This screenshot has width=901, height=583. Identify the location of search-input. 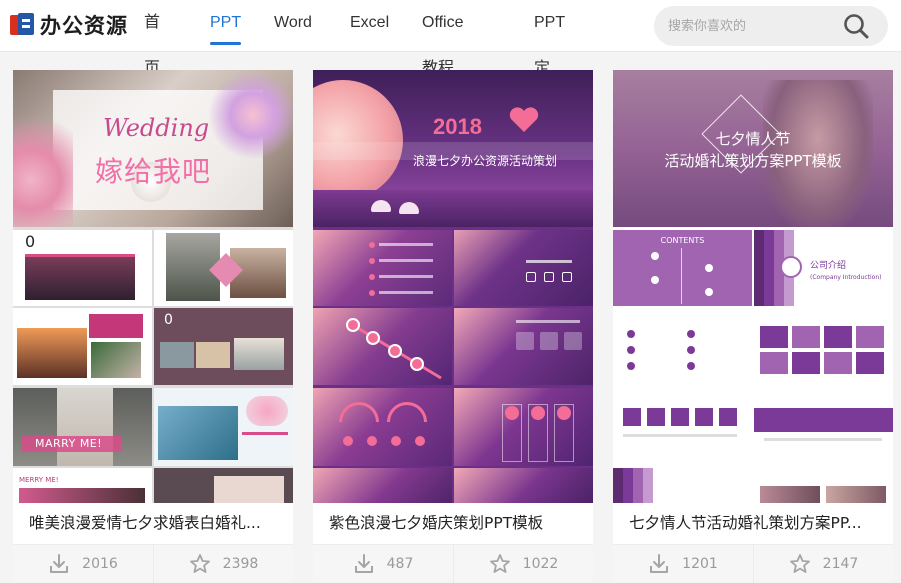
(753, 26).